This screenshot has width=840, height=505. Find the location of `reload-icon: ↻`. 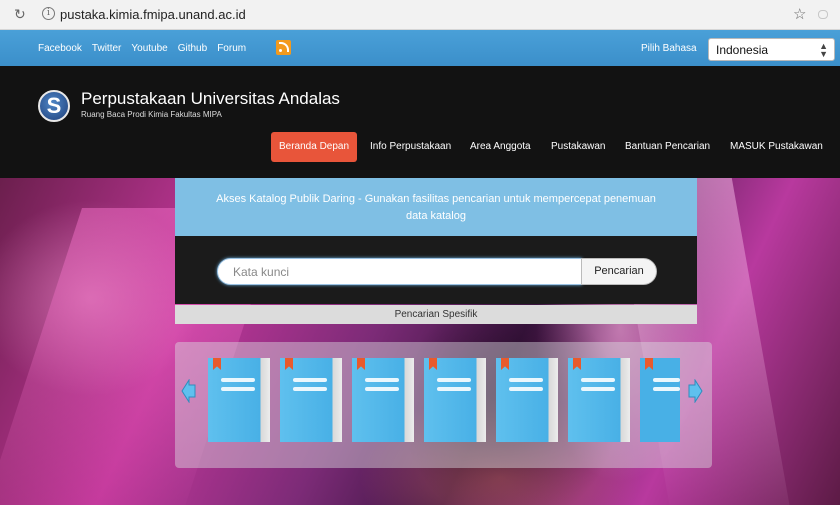

reload-icon: ↻ is located at coordinates (20, 14).